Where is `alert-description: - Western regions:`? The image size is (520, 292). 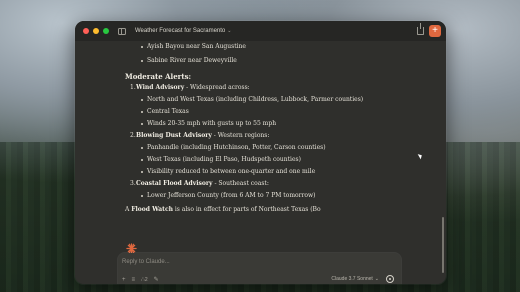
alert-description: - Western regions: is located at coordinates (240, 135).